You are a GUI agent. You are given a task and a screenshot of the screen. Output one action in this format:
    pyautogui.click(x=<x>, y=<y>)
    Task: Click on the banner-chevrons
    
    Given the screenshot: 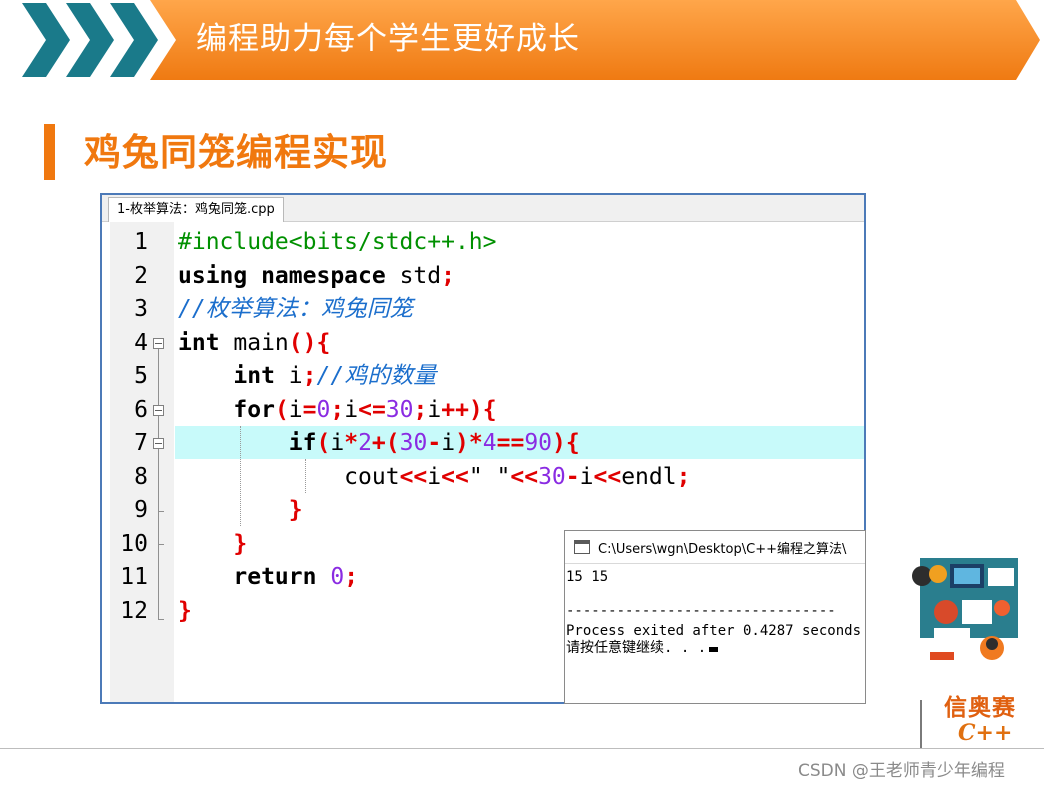 What is the action you would take?
    pyautogui.click(x=90, y=40)
    